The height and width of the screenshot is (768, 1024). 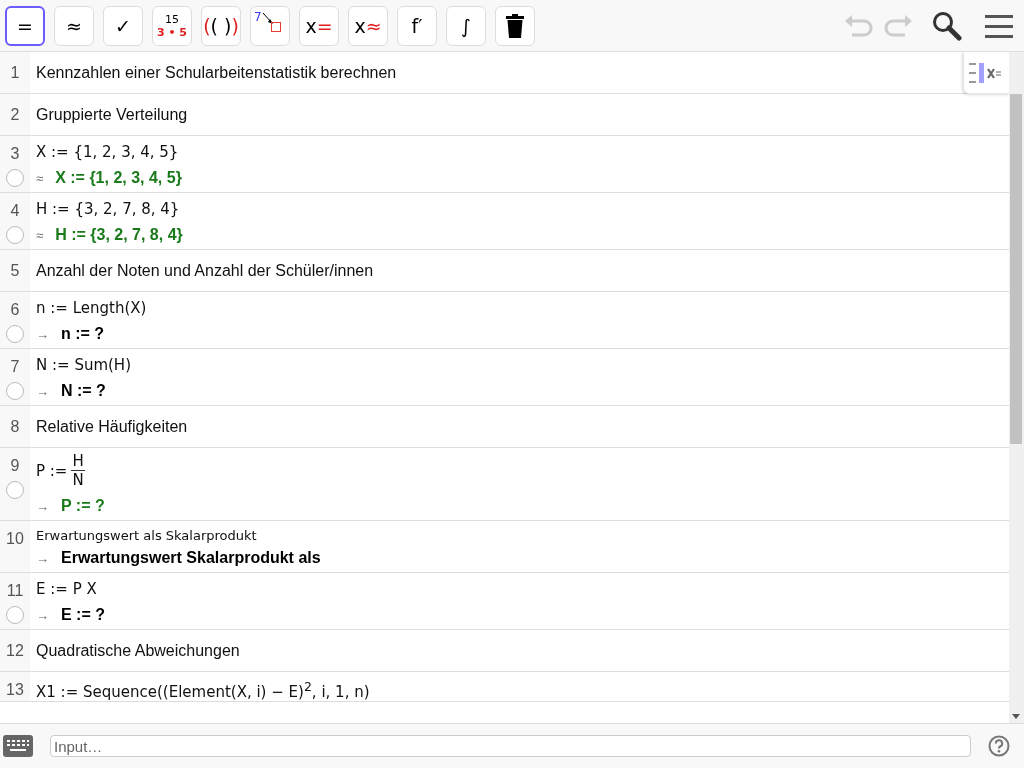 I want to click on row-number: 13, so click(x=15, y=690).